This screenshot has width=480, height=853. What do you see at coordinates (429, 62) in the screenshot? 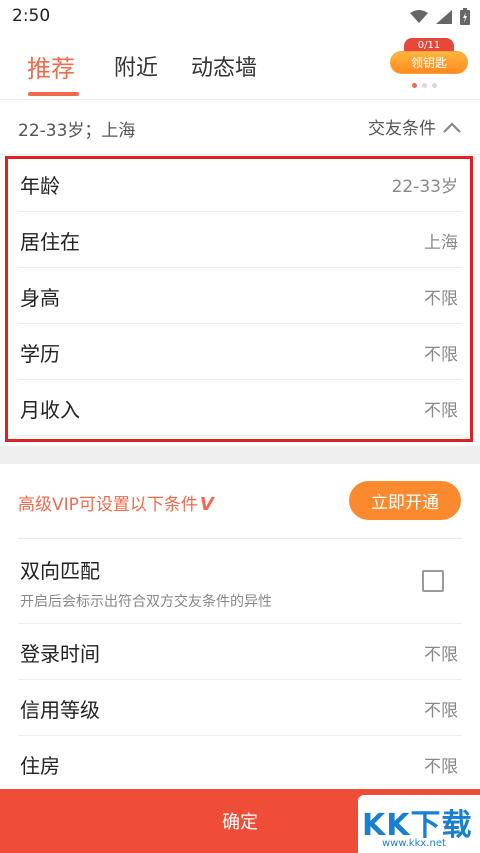
I see `get-key-label: 领钥匙` at bounding box center [429, 62].